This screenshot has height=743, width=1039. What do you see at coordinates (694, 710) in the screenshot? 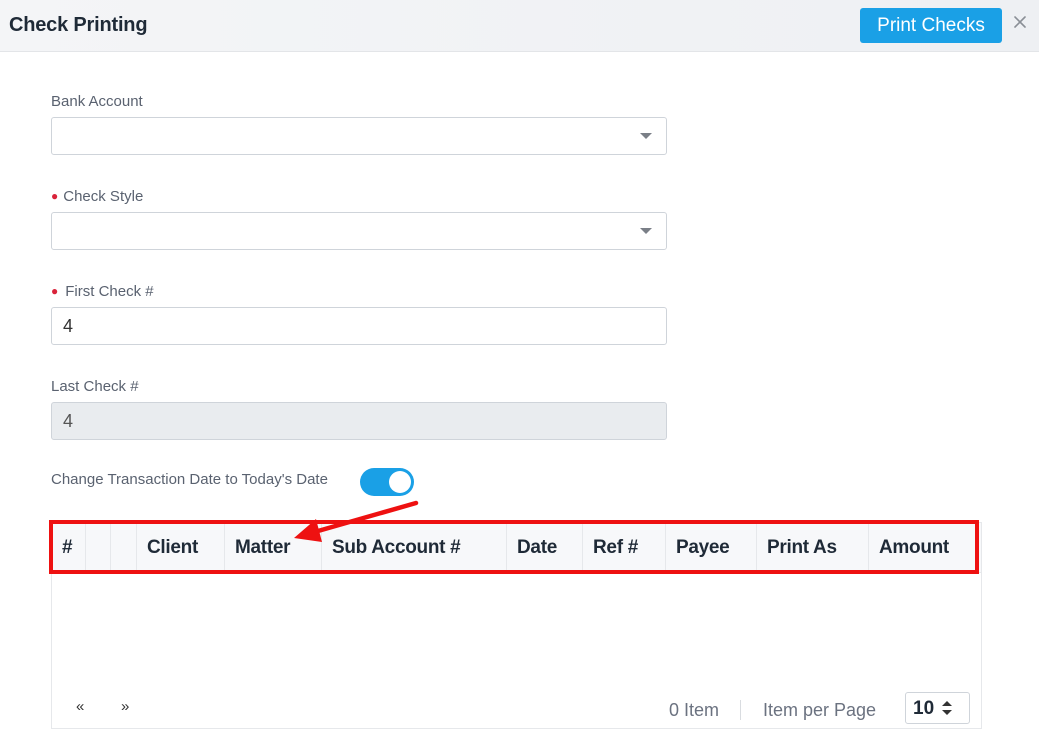
I see `item-count: 0 Item` at bounding box center [694, 710].